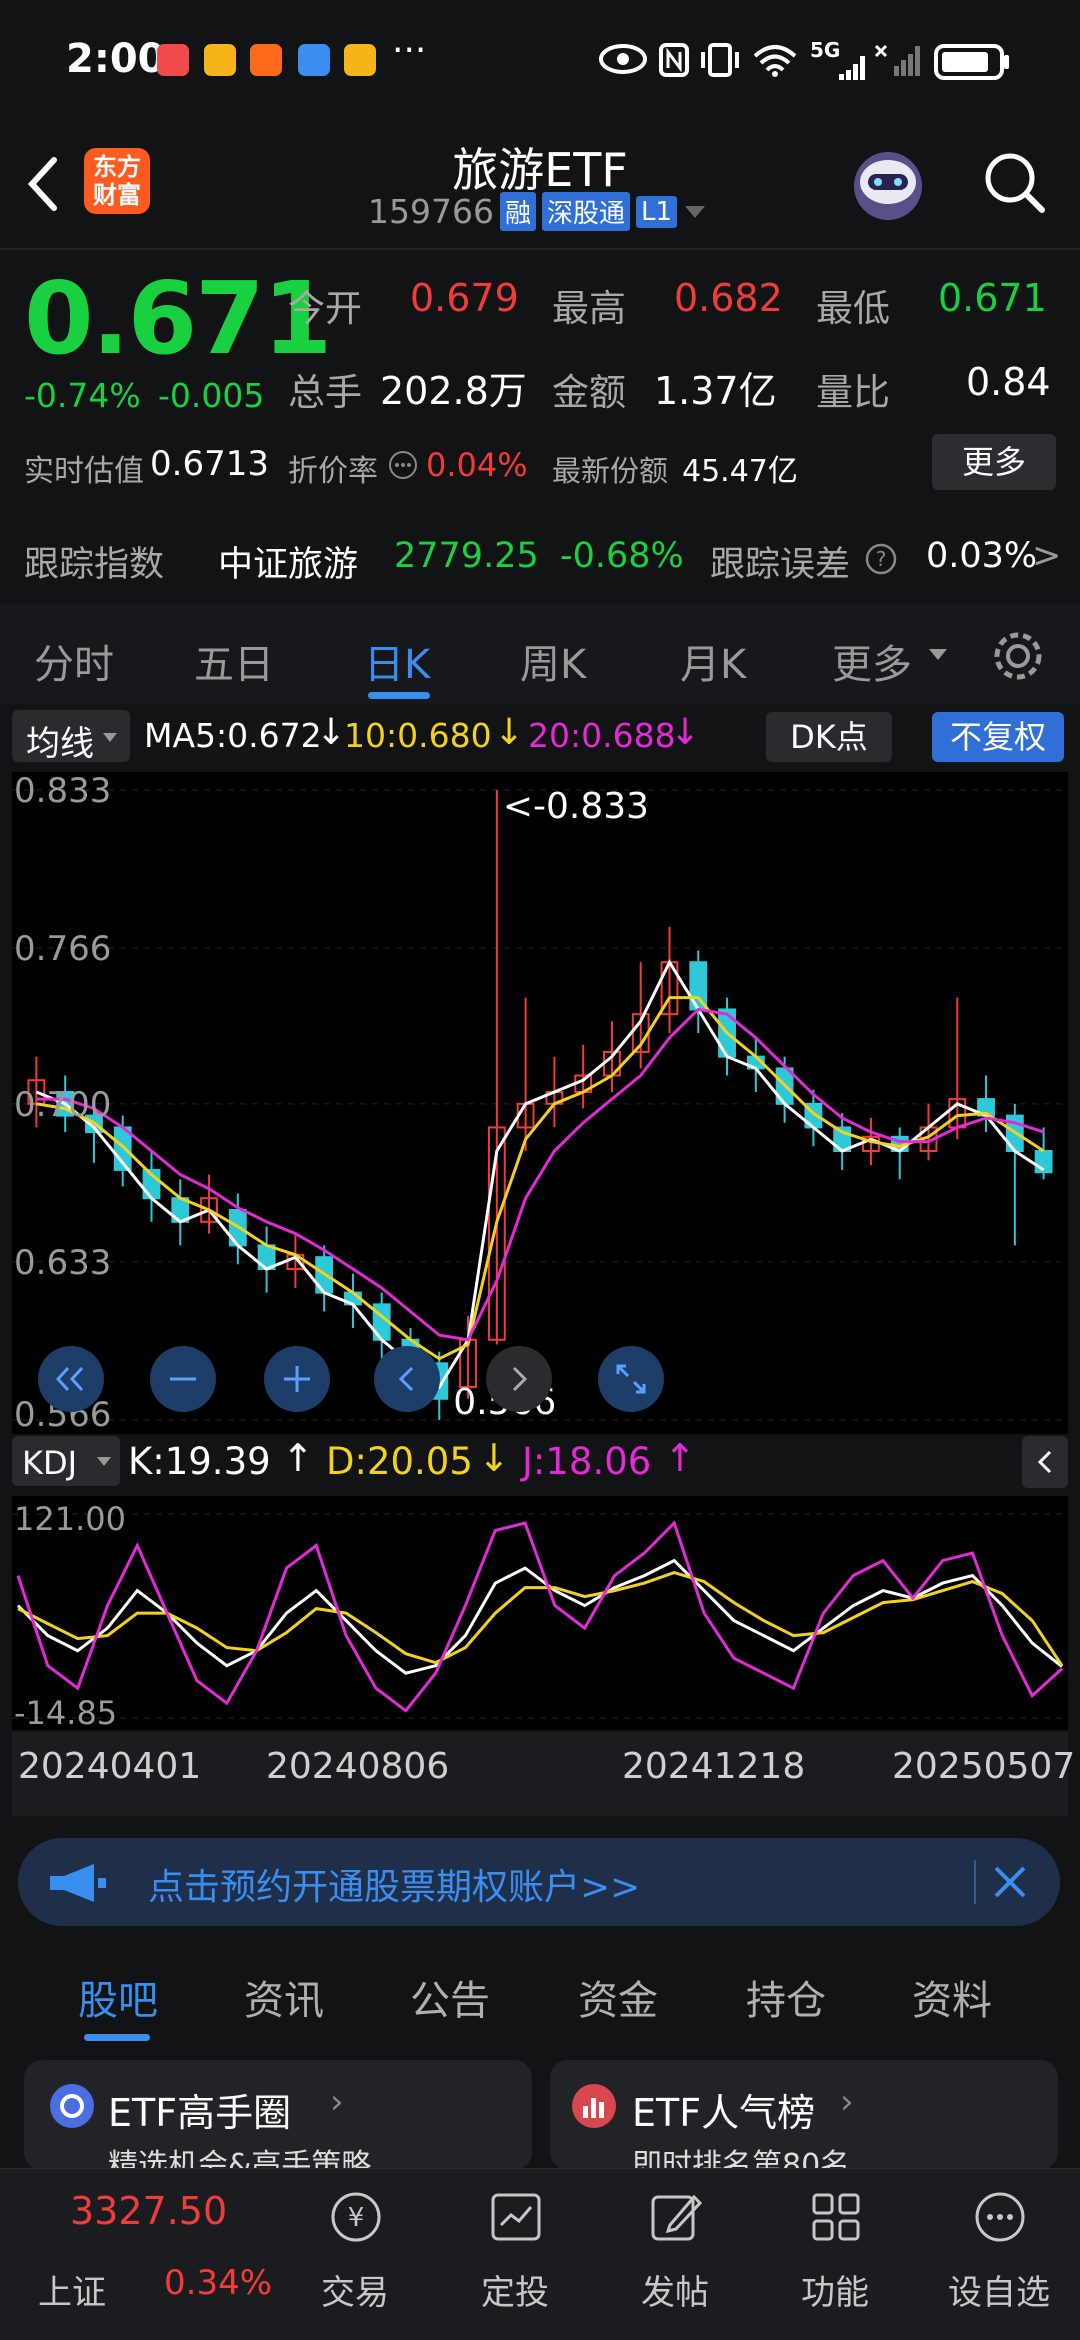 The height and width of the screenshot is (2340, 1080). What do you see at coordinates (325, 308) in the screenshot?
I see `open-label: 今开` at bounding box center [325, 308].